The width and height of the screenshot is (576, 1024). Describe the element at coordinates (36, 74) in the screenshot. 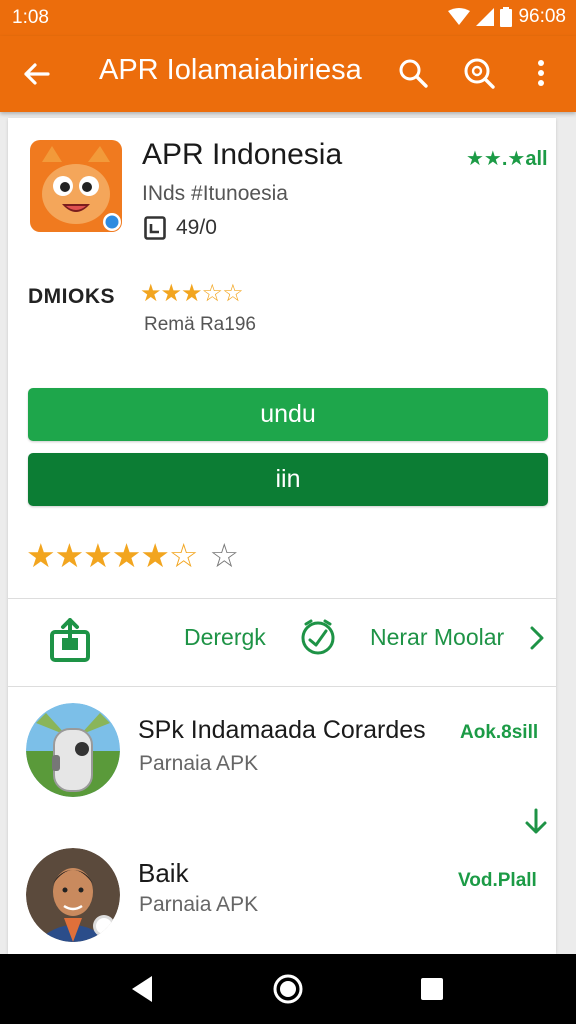

I see `back-arrow-icon` at that location.